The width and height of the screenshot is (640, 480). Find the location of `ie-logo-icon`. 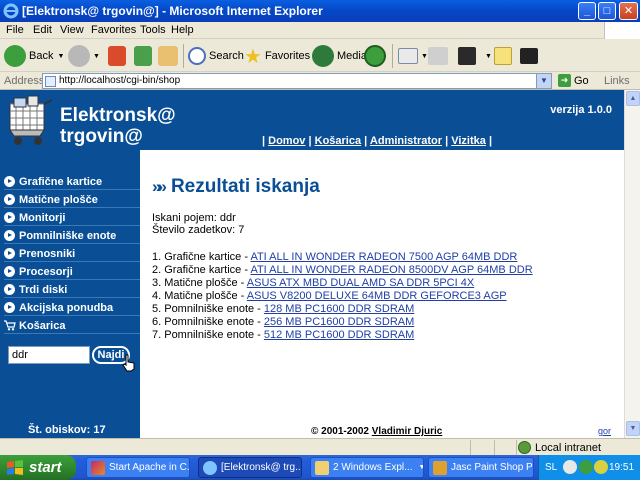

ie-logo-icon is located at coordinates (210, 467).